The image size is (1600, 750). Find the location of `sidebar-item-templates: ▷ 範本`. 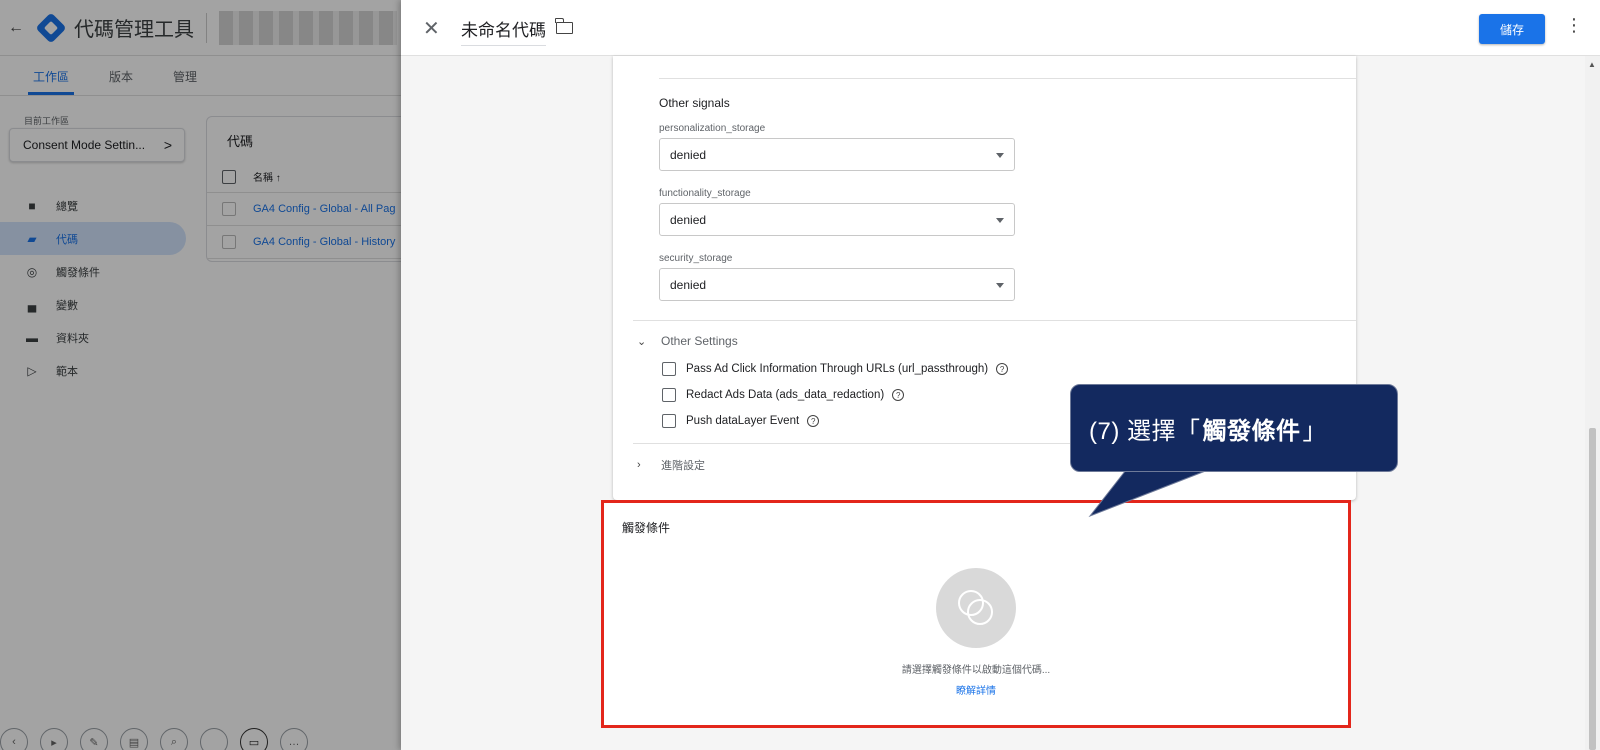

sidebar-item-templates: ▷ 範本 is located at coordinates (93, 370).